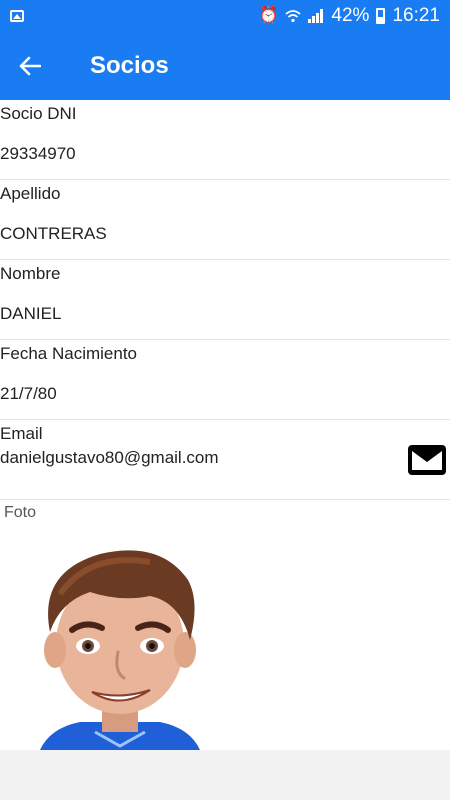 Image resolution: width=450 pixels, height=800 pixels. I want to click on field-dni: Socio DNI 29334970, so click(225, 140).